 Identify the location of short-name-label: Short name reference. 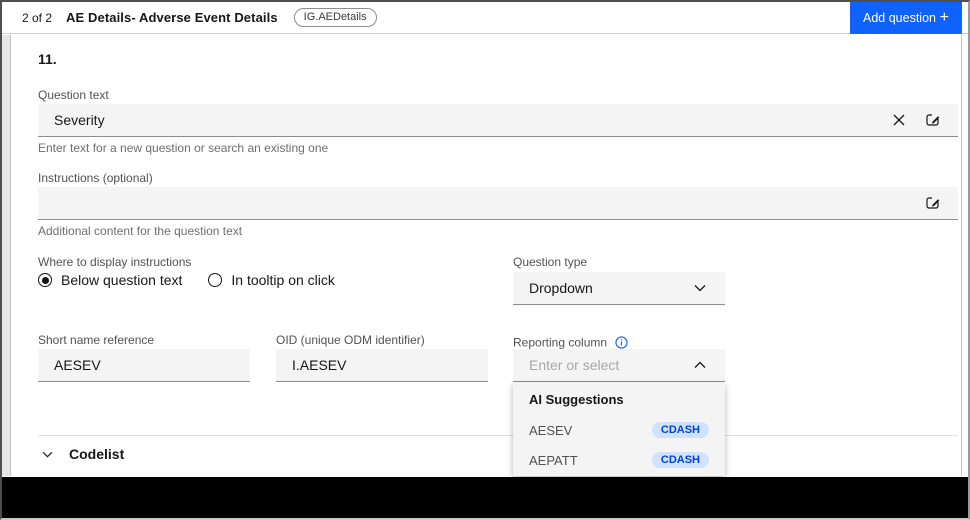
(96, 340).